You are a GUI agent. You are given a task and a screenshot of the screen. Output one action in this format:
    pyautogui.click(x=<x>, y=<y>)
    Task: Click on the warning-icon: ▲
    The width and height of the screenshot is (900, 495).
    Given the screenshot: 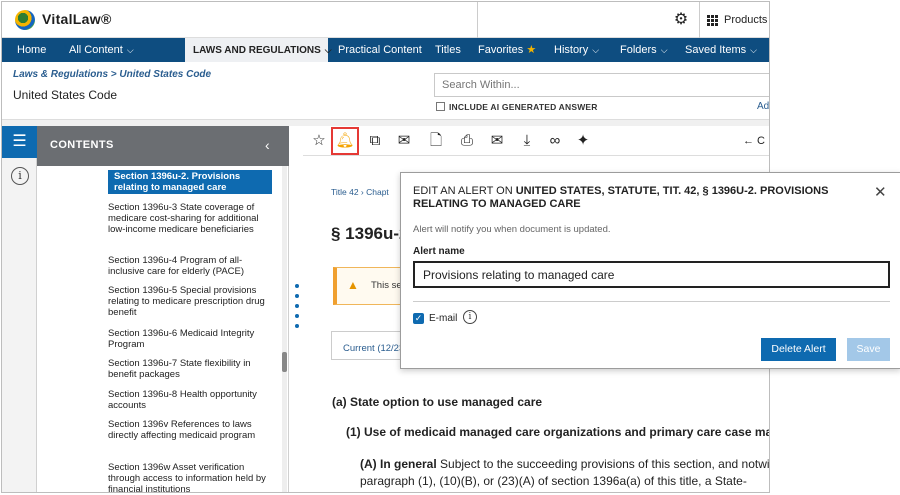 What is the action you would take?
    pyautogui.click(x=353, y=285)
    